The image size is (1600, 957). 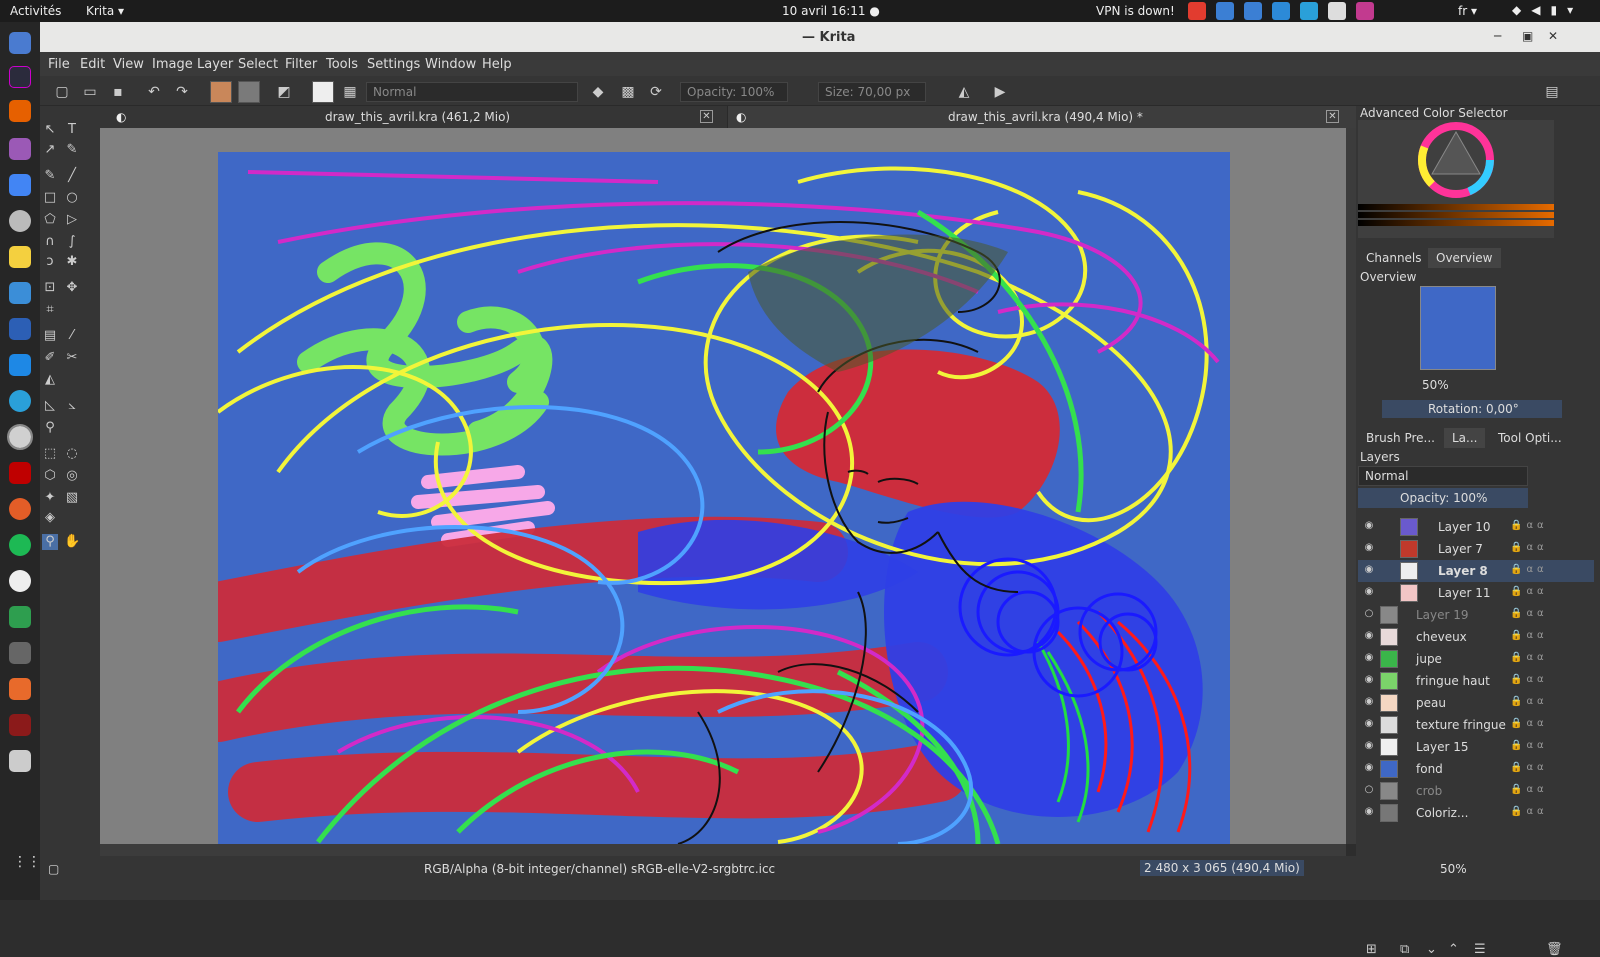 I want to click on layer-row: ◉ Layer 11 🔒αα, so click(x=1476, y=593).